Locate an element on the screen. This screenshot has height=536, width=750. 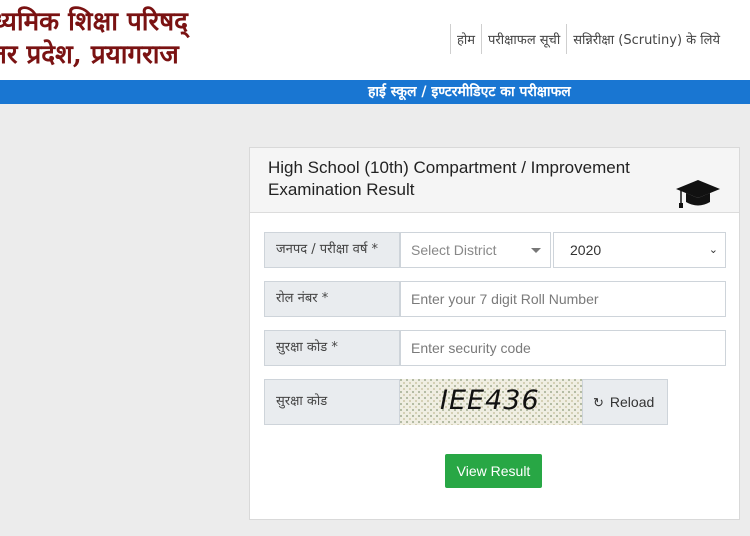
page-banner: हाई स्कूल / इण्टरमीडिएट का परीक्षाफल is located at coordinates (375, 92).